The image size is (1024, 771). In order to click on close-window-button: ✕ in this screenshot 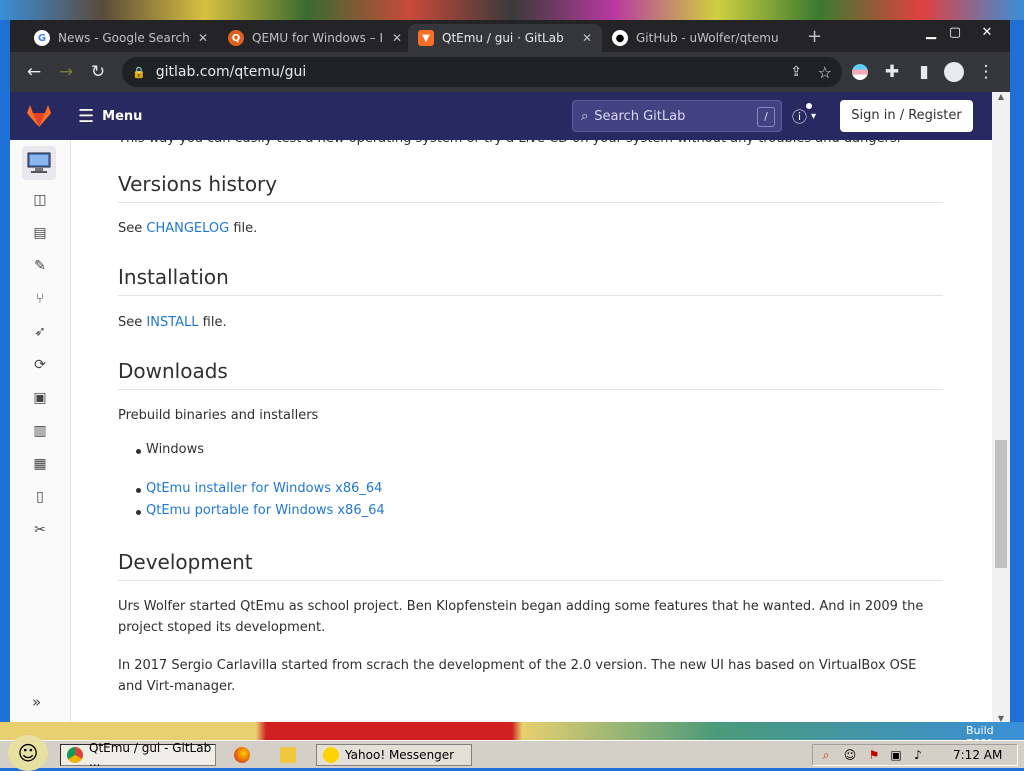, I will do `click(987, 33)`.